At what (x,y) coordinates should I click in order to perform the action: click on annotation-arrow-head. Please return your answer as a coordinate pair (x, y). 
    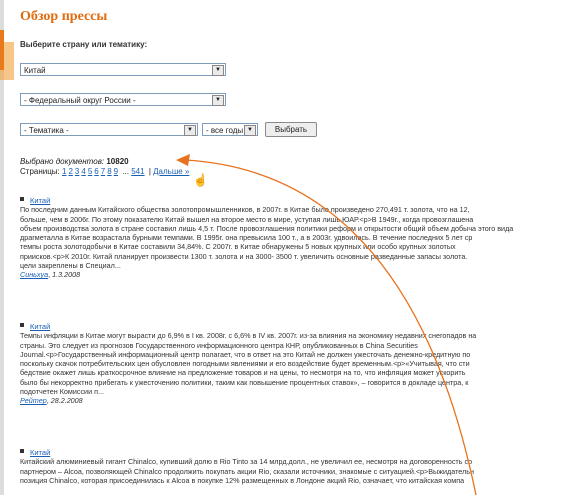
    Looking at the image, I should click on (183, 160).